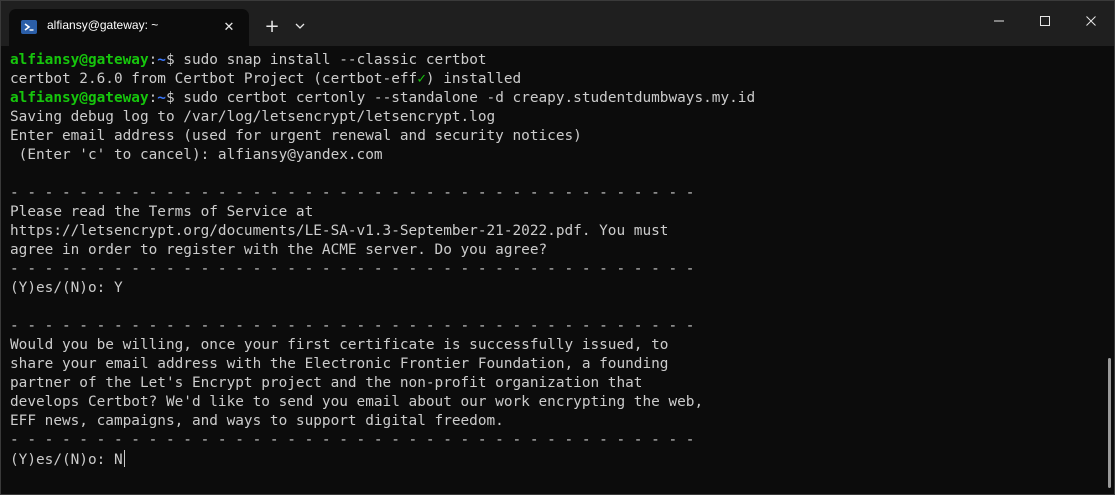 The image size is (1115, 495). I want to click on minimize-icon, so click(999, 21).